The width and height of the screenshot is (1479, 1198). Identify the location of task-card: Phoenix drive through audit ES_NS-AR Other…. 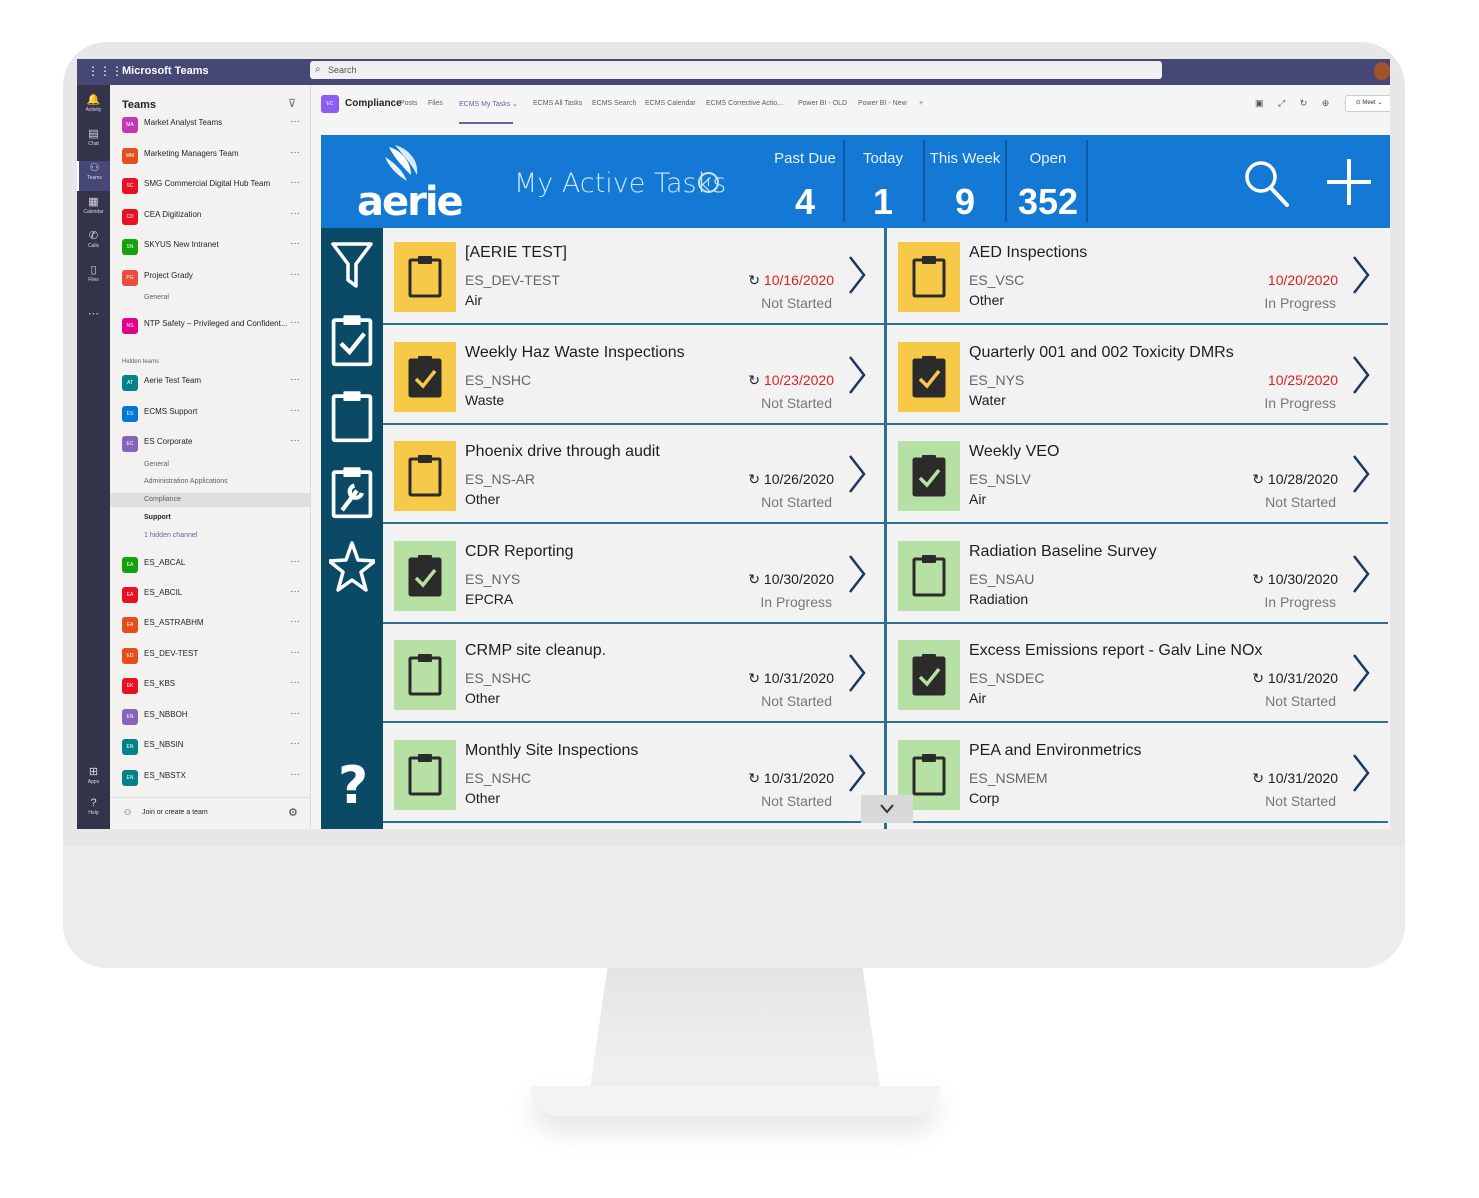
(633, 475).